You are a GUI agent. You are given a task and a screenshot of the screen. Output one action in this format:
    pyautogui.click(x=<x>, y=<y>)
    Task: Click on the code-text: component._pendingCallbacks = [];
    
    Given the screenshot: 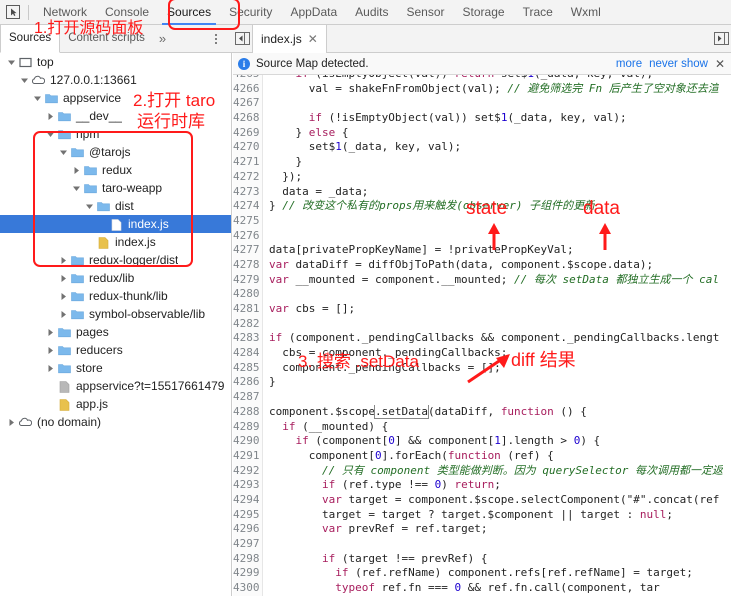 What is the action you would take?
    pyautogui.click(x=382, y=368)
    